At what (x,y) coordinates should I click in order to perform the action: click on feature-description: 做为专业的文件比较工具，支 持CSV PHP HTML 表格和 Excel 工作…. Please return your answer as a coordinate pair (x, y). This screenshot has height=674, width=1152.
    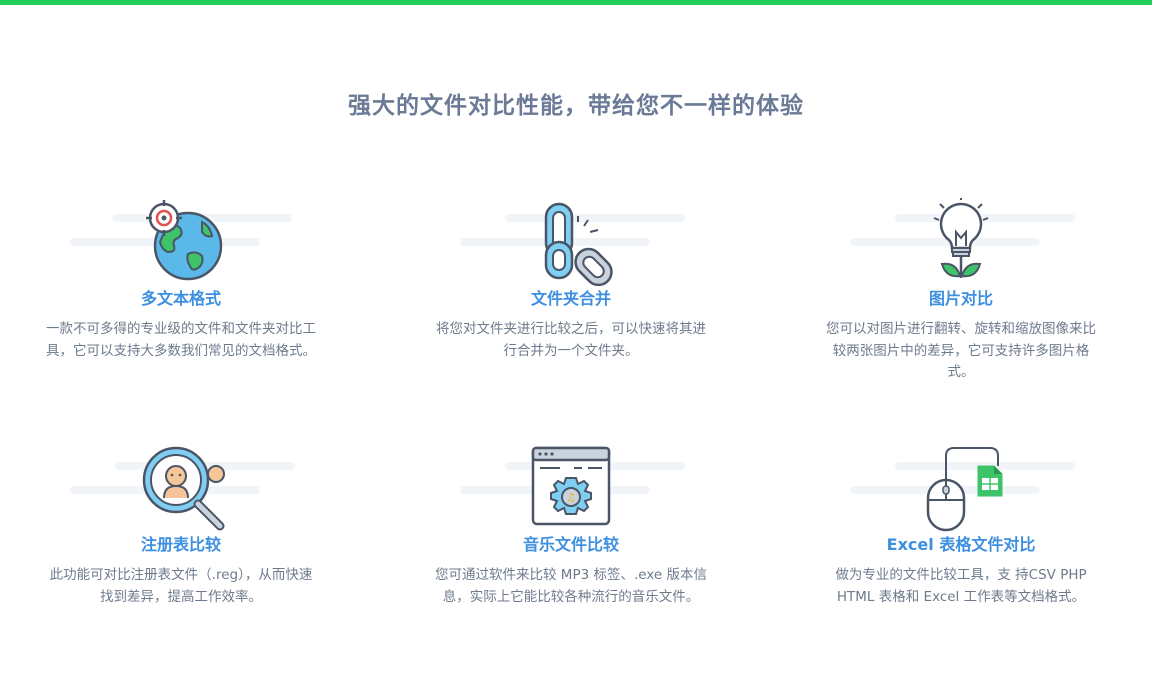
    Looking at the image, I should click on (961, 586).